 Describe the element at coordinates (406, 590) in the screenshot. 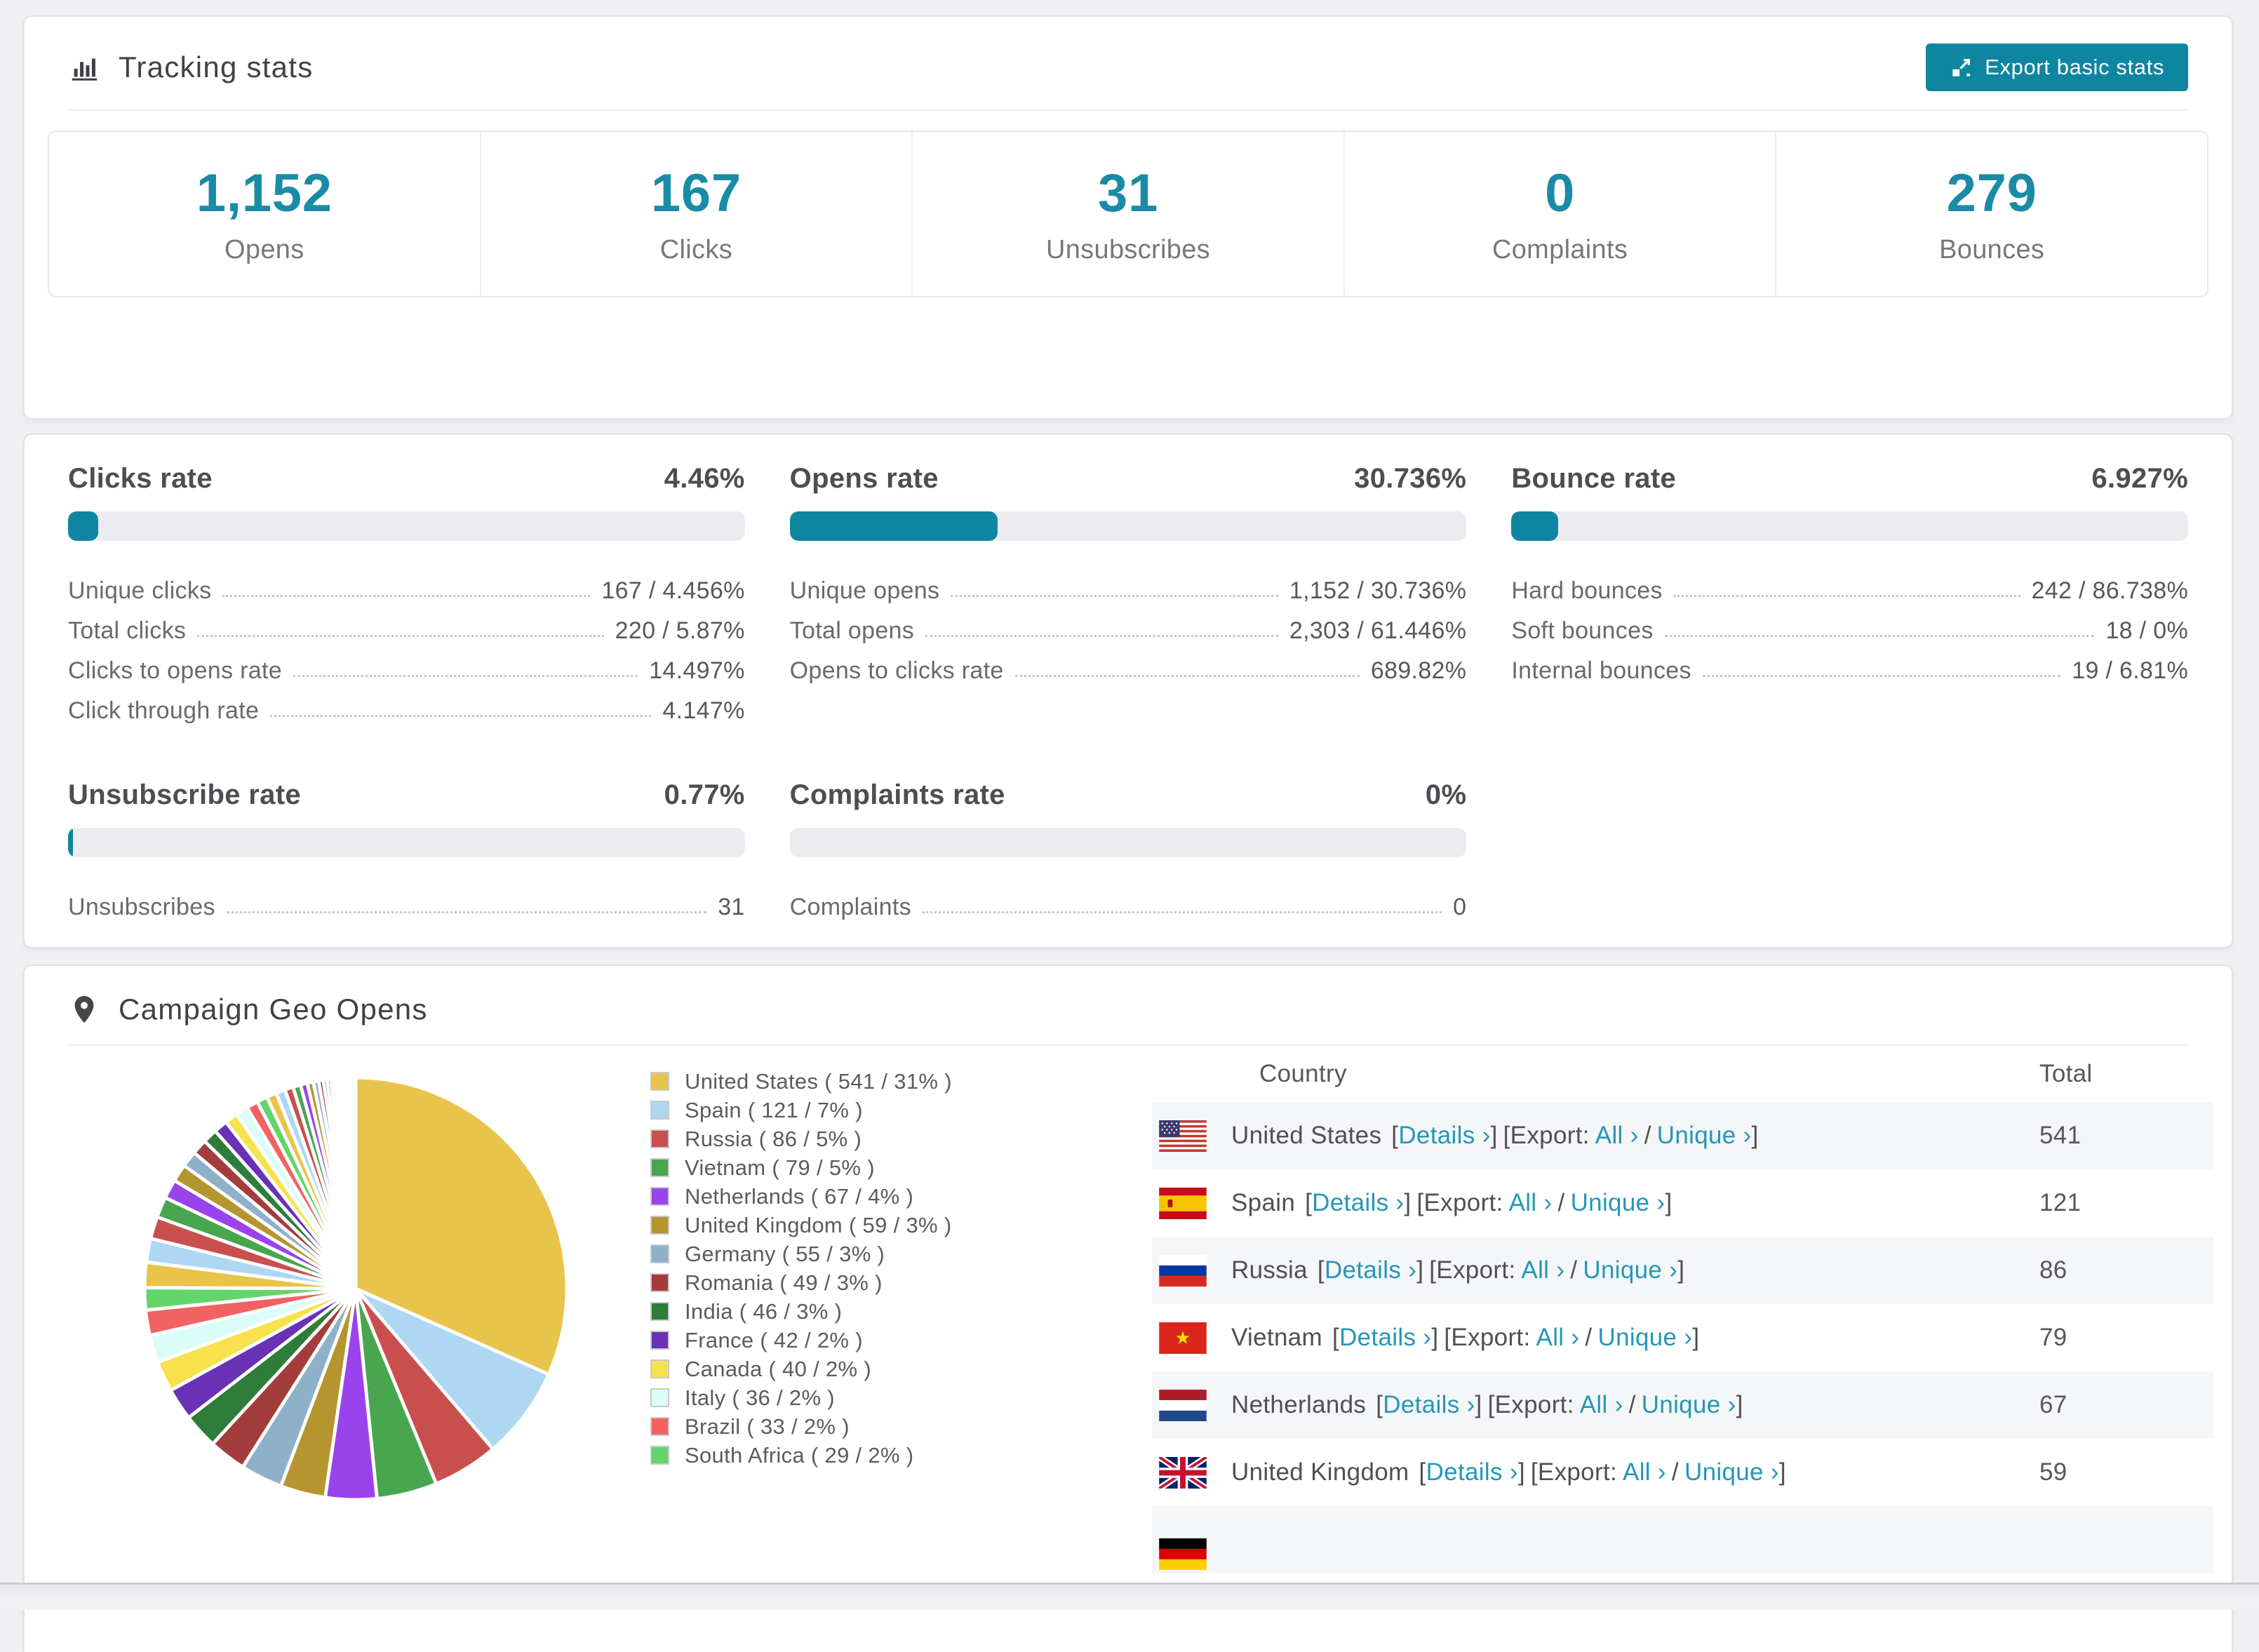

I see `rate-row: Unique clicks 167 / 4.456%` at that location.